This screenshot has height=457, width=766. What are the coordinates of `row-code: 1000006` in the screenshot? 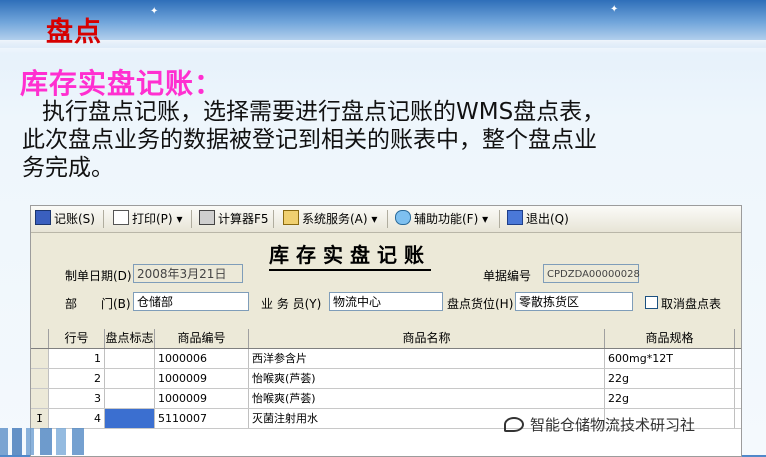 It's located at (202, 358).